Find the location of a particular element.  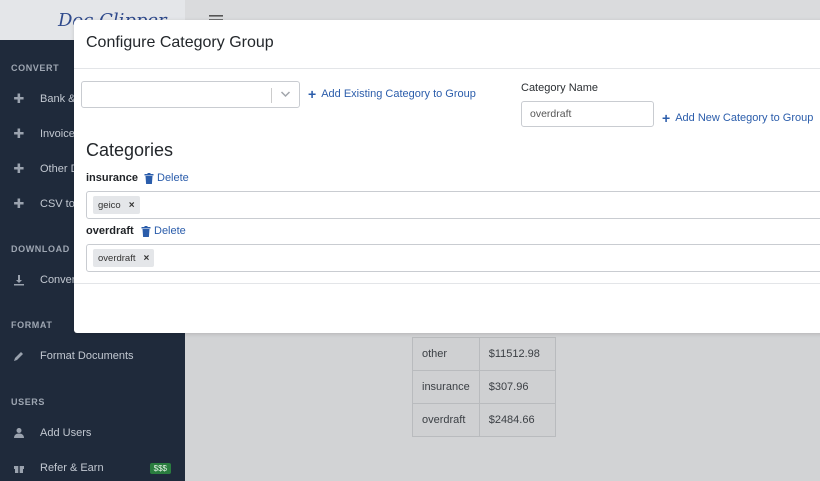

sidebar-item-label: Format Documents is located at coordinates (87, 356).